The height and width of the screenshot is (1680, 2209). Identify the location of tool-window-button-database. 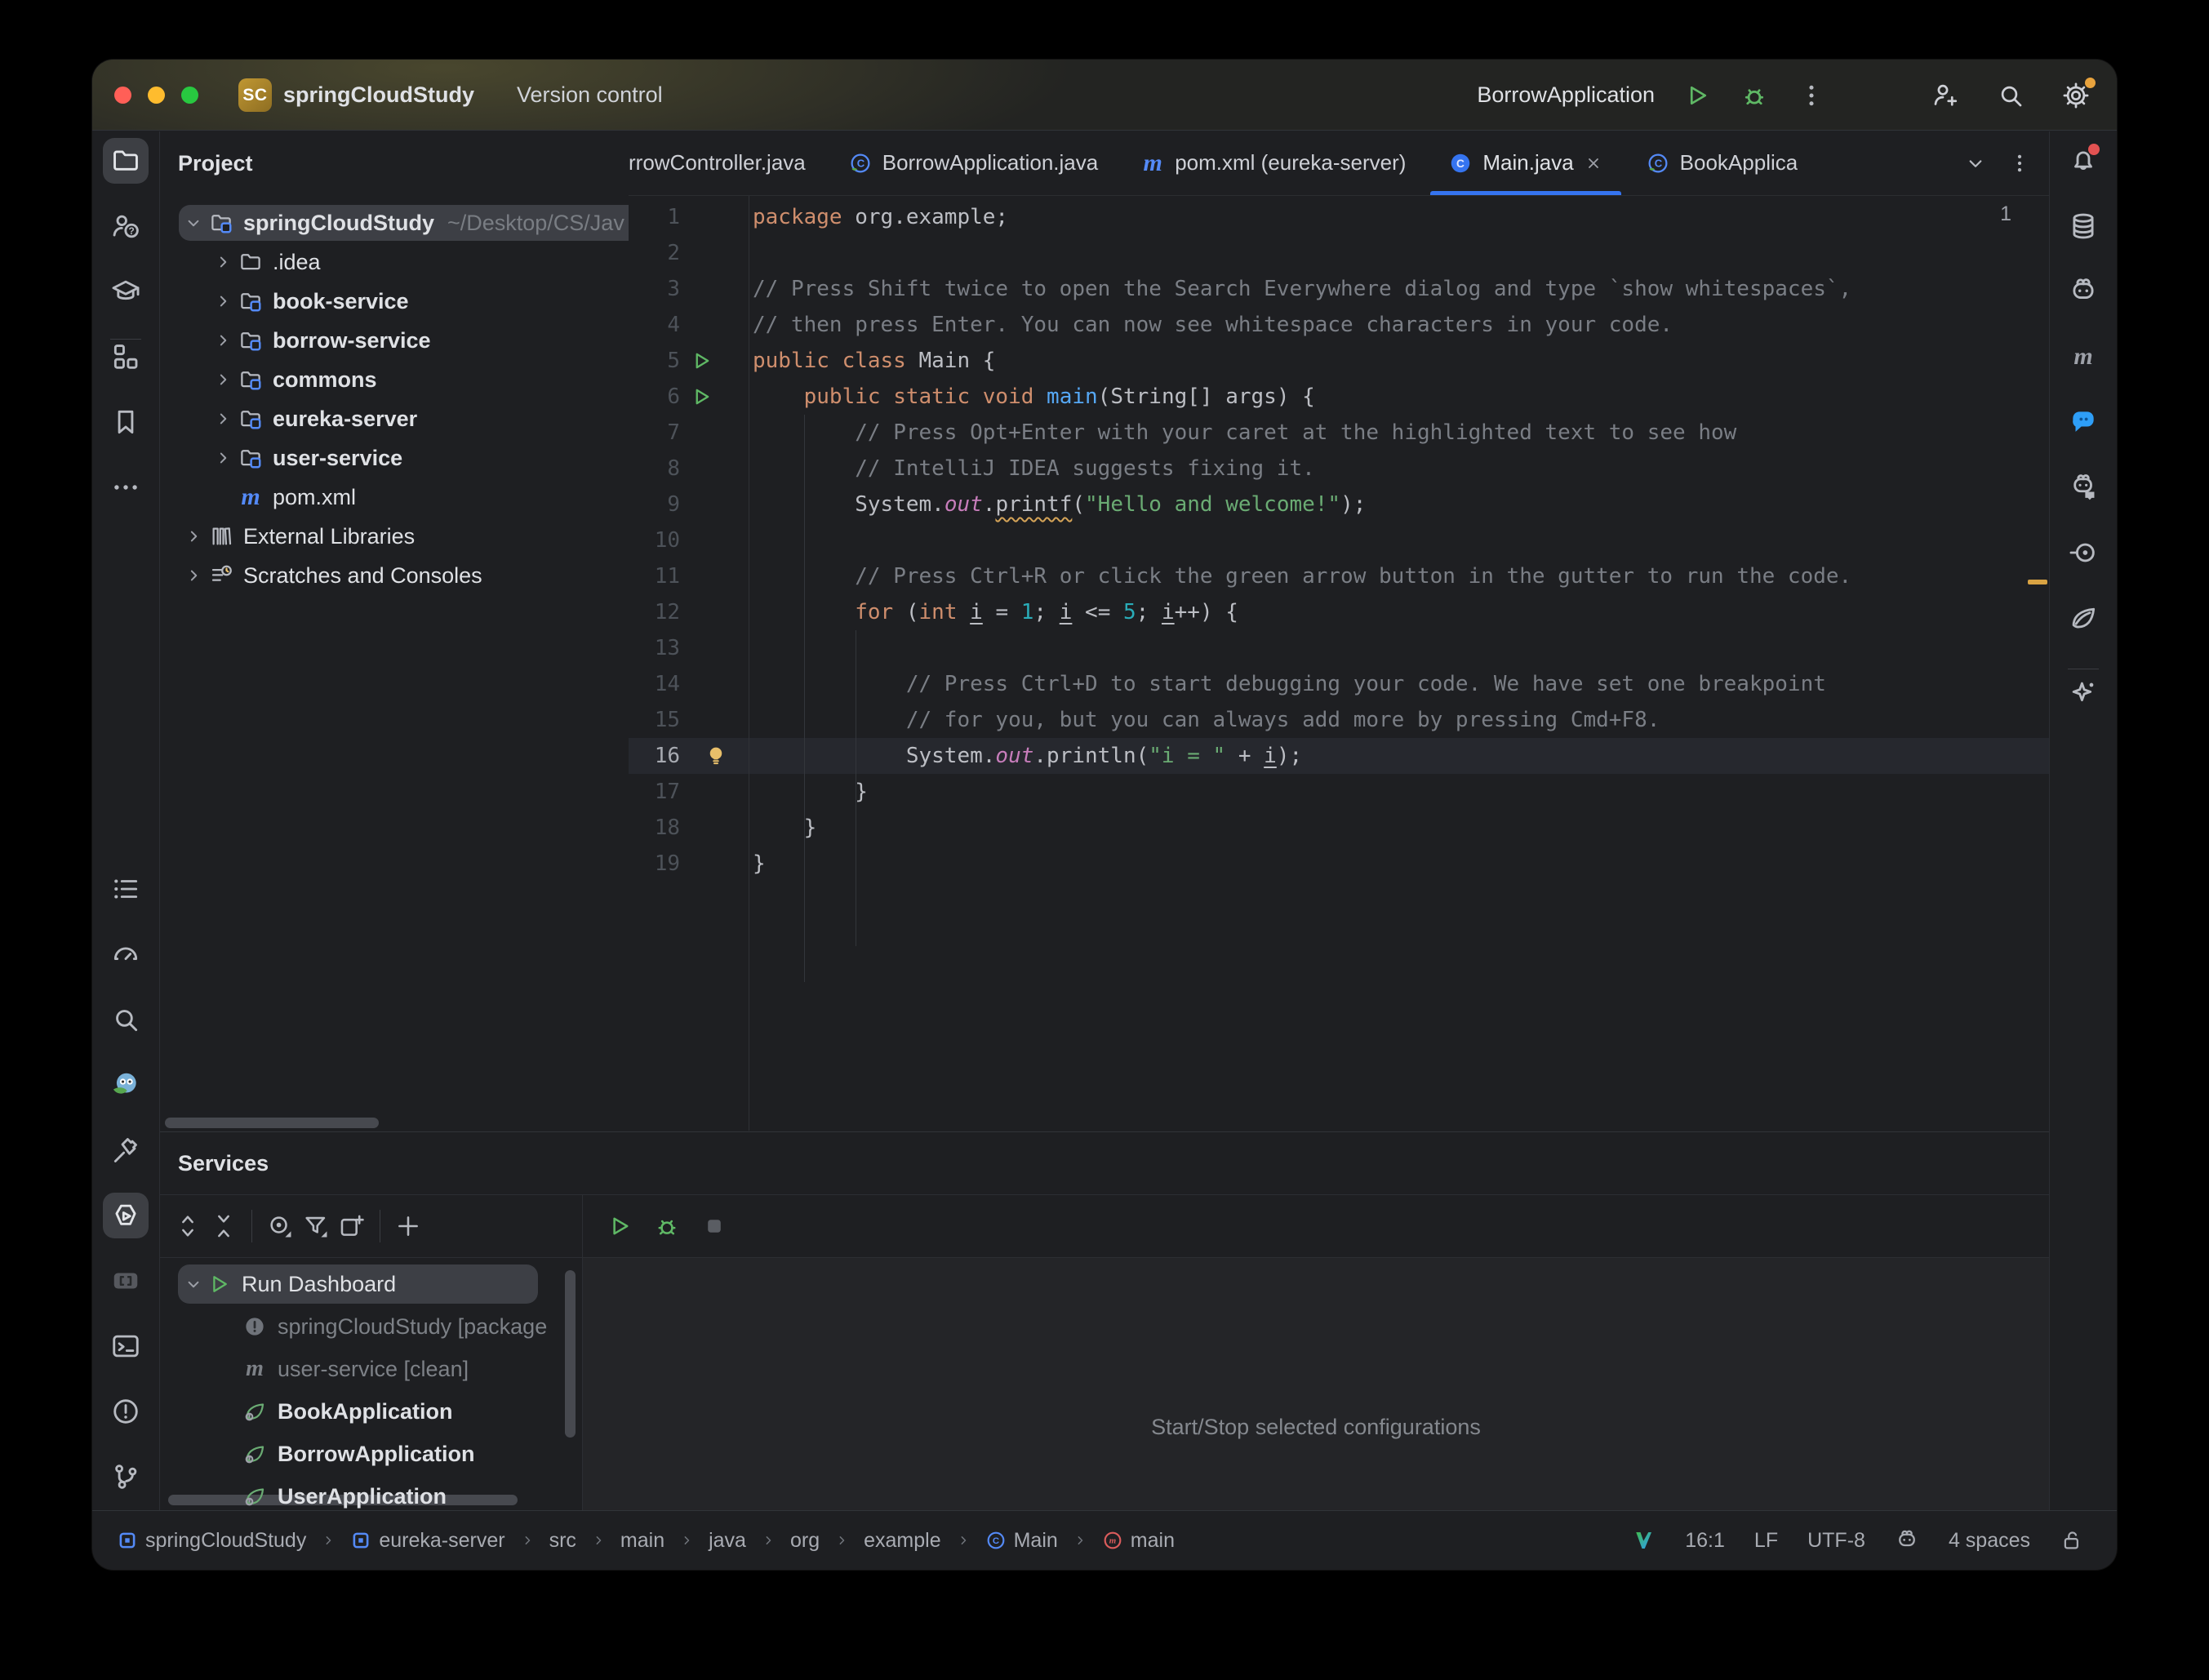
(2083, 226).